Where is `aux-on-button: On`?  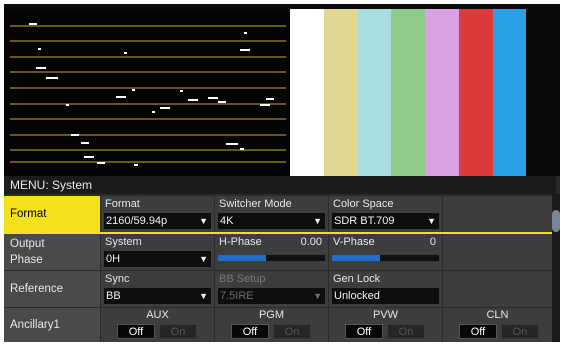 aux-on-button: On is located at coordinates (178, 331).